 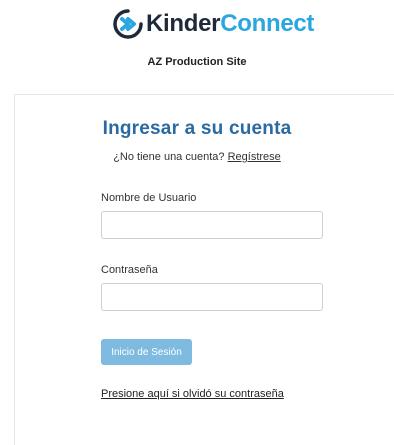 I want to click on signup-prompt-text: ¿No tiene una cuenta?, so click(x=169, y=157).